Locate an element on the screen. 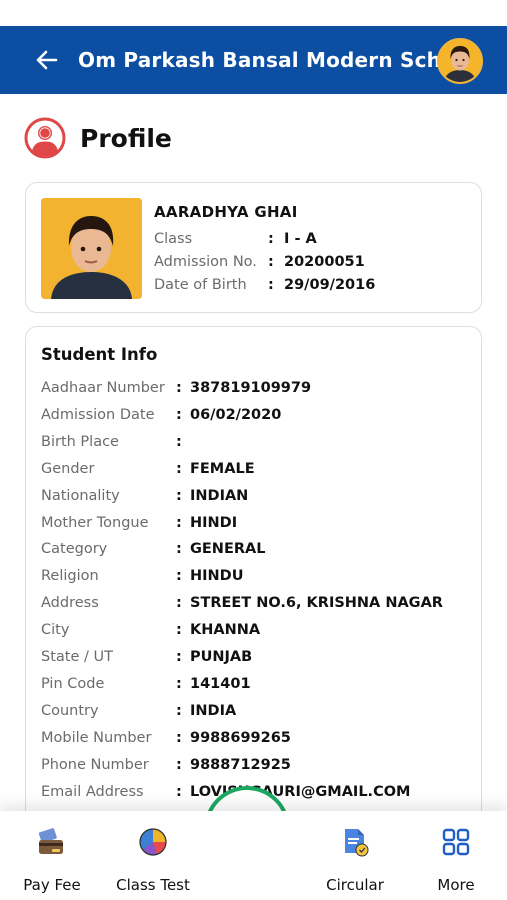 The width and height of the screenshot is (507, 900). nav-more: More is located at coordinates (456, 855).